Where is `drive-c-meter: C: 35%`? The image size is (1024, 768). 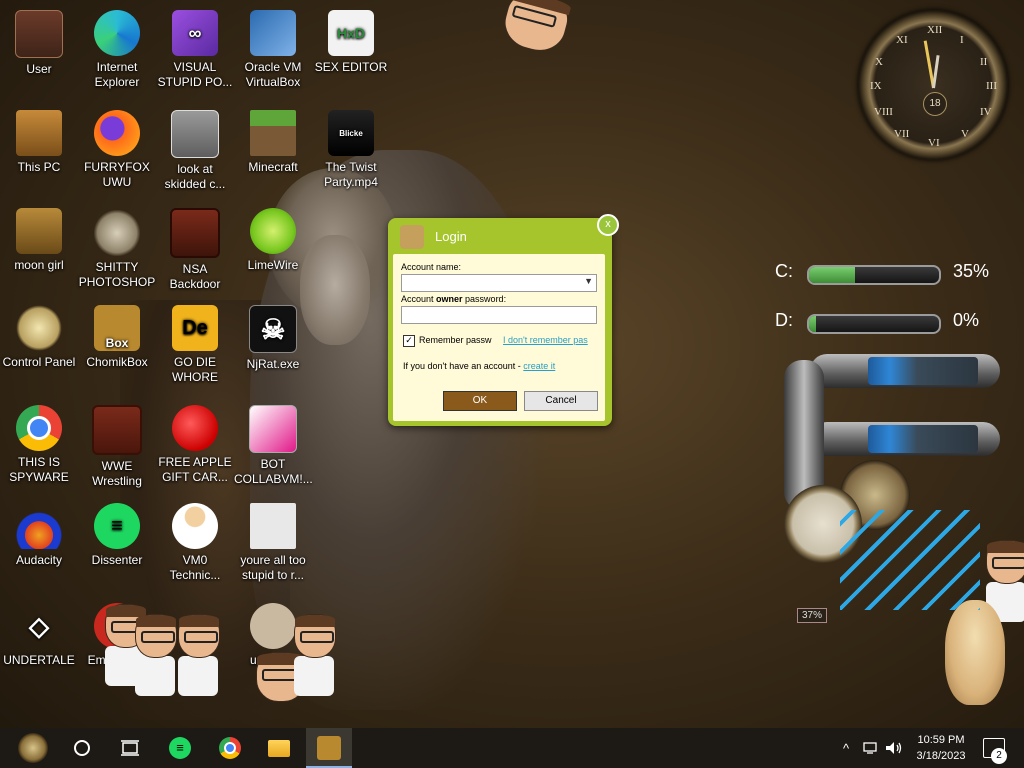
drive-c-meter: C: 35% is located at coordinates (870, 273).